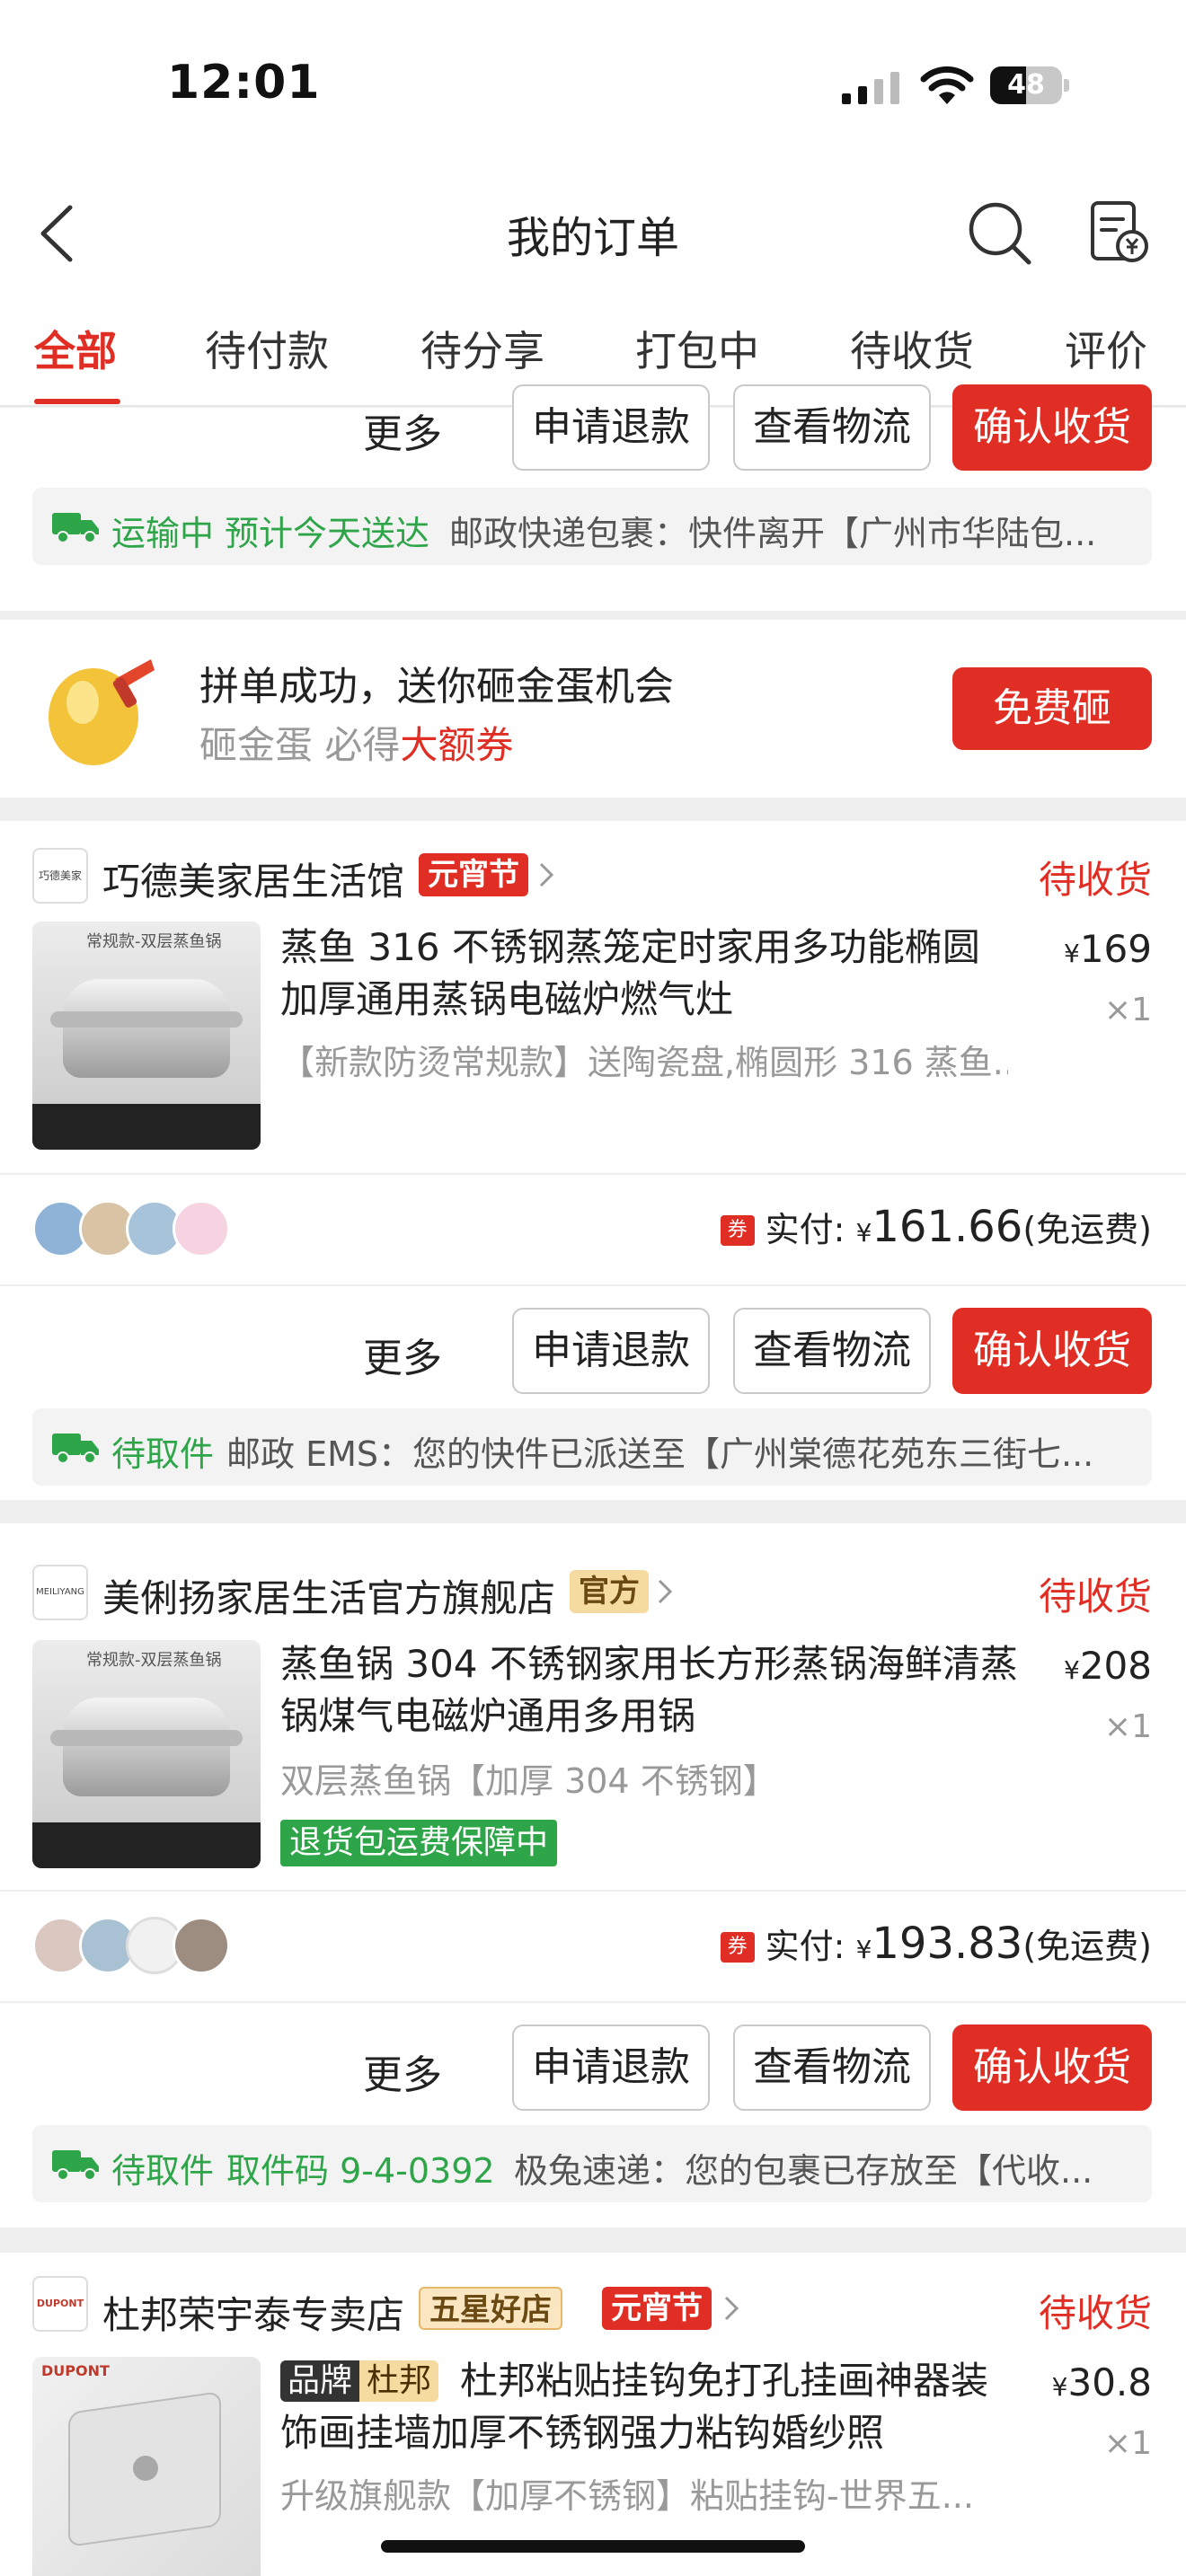 Image resolution: width=1186 pixels, height=2576 pixels. Describe the element at coordinates (300, 745) in the screenshot. I see `promo-subtitle-text: 砸金蛋 必得` at that location.